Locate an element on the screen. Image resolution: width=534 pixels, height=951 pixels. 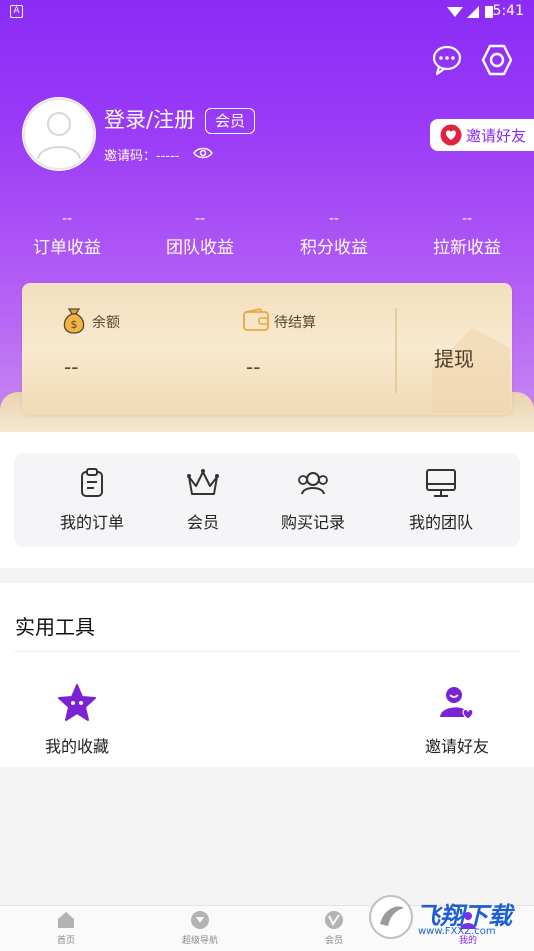
nav-super-navigation: 超级导航 is located at coordinates (200, 928).